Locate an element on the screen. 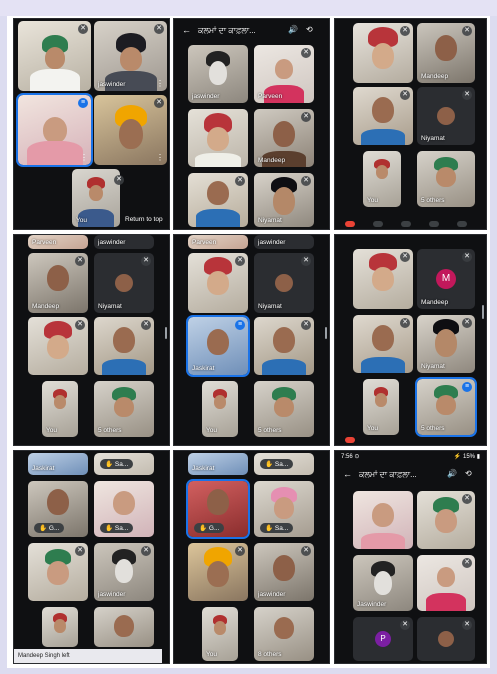  others-tile: 8 others is located at coordinates (284, 634).